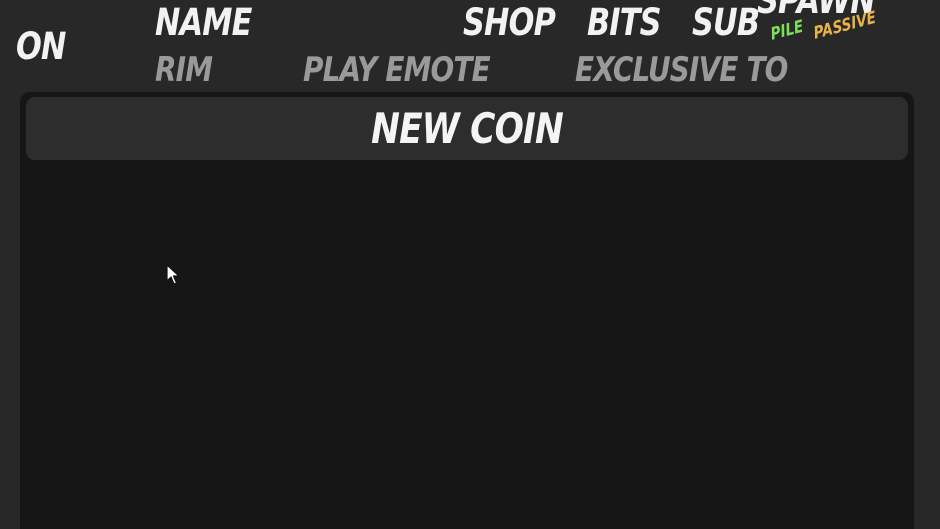  I want to click on column-header-name: NAME, so click(203, 22).